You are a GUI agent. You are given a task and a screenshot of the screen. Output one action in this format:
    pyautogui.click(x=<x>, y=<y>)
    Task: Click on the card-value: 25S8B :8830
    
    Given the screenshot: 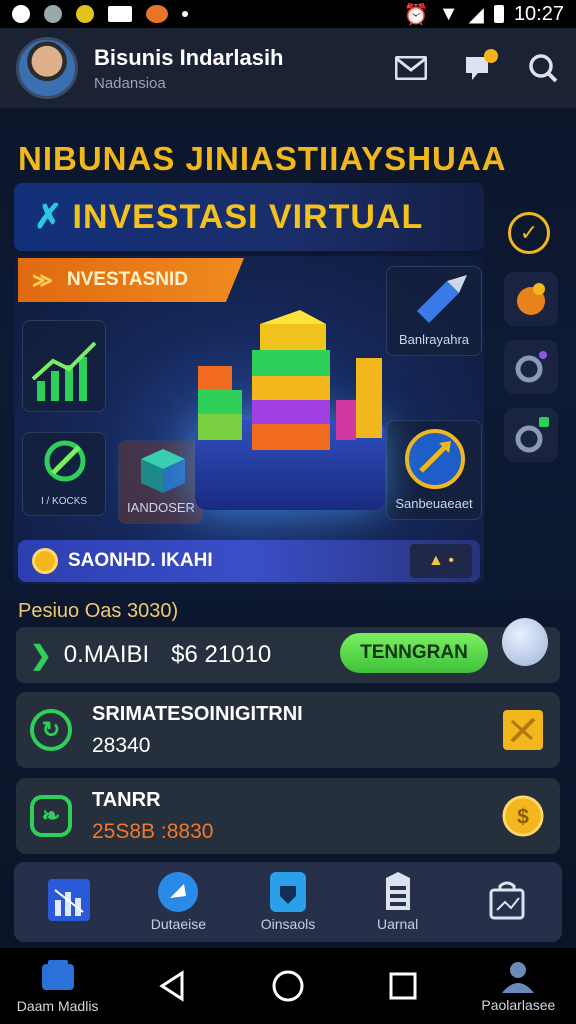 What is the action you would take?
    pyautogui.click(x=153, y=831)
    